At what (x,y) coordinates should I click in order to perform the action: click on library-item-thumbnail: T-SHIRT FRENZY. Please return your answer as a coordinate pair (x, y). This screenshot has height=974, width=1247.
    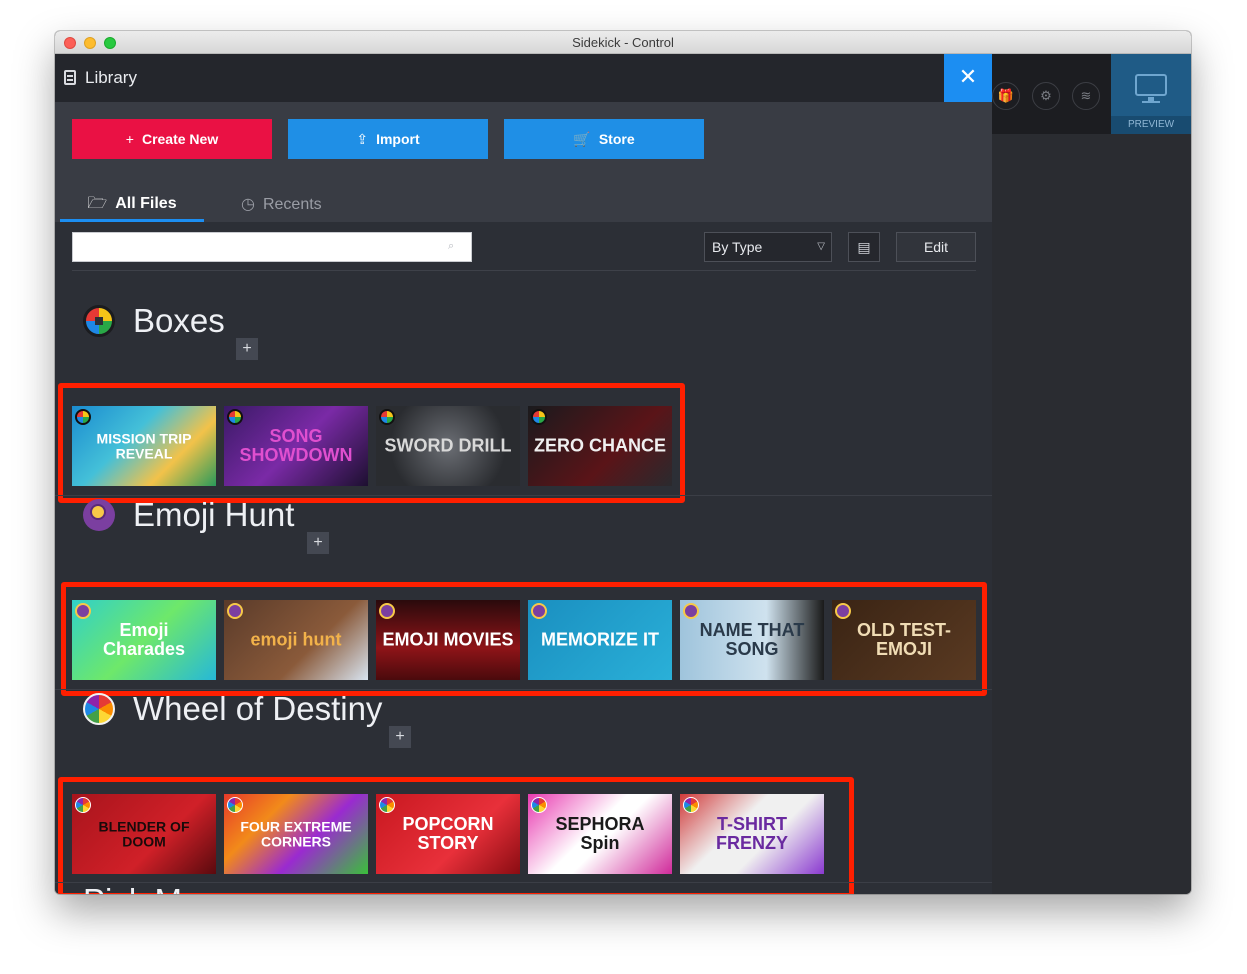
    Looking at the image, I should click on (752, 834).